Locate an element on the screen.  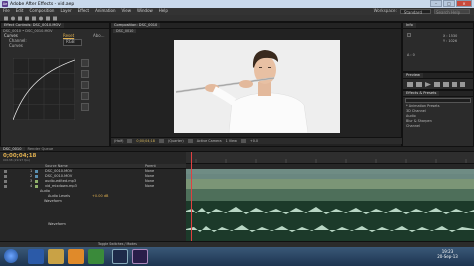
search-help-input: Search Help is located at coordinates (452, 12).